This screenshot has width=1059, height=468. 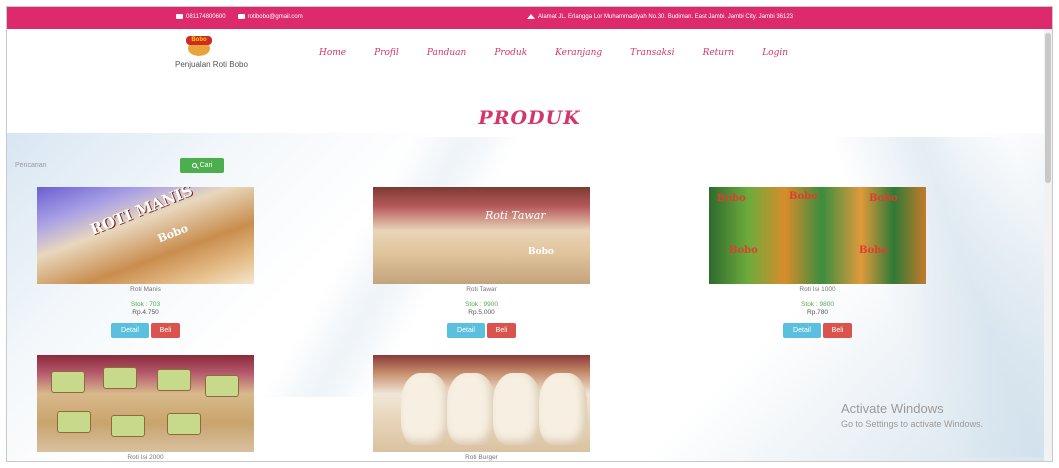 What do you see at coordinates (578, 53) in the screenshot?
I see `nav-keranjang: Keranjang` at bounding box center [578, 53].